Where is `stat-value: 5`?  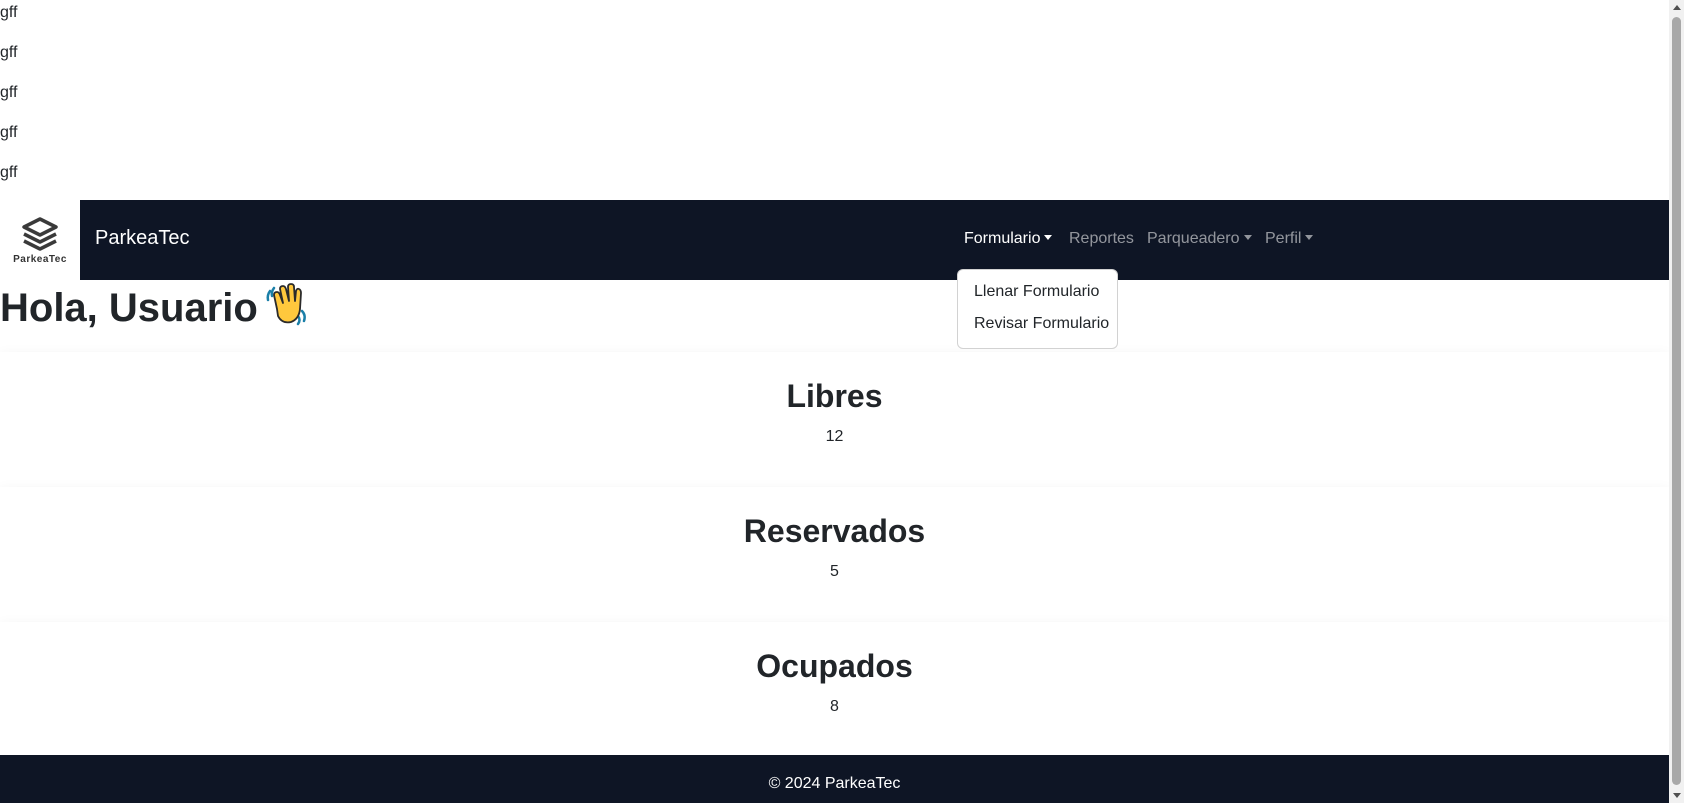 stat-value: 5 is located at coordinates (834, 571).